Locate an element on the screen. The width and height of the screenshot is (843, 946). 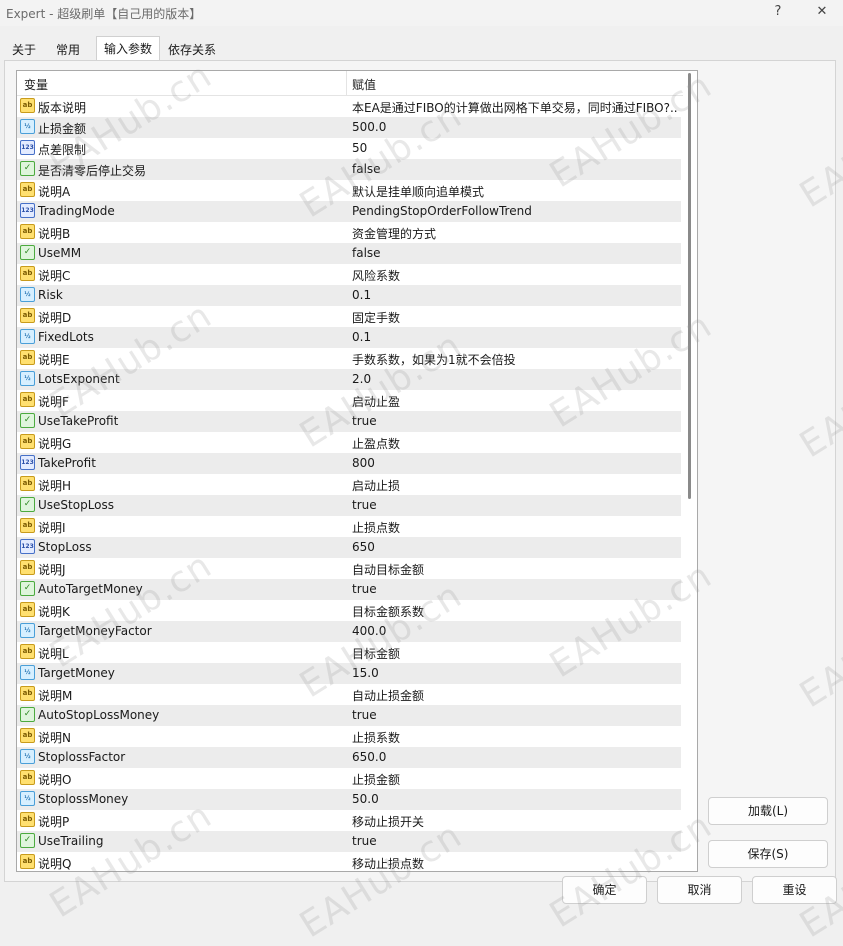
save-button: 保存(S) is located at coordinates (768, 854).